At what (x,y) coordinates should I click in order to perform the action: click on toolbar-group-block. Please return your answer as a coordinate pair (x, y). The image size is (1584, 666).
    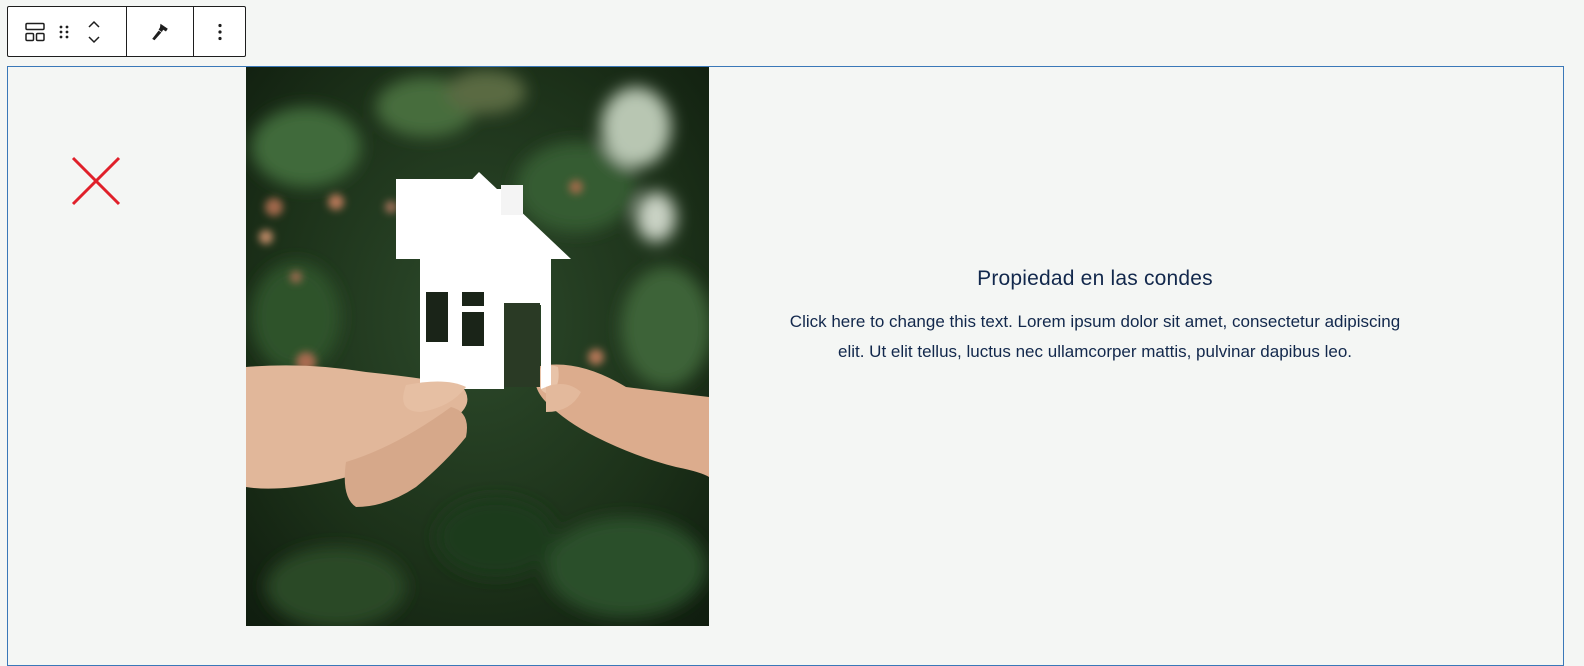
    Looking at the image, I should click on (67, 31).